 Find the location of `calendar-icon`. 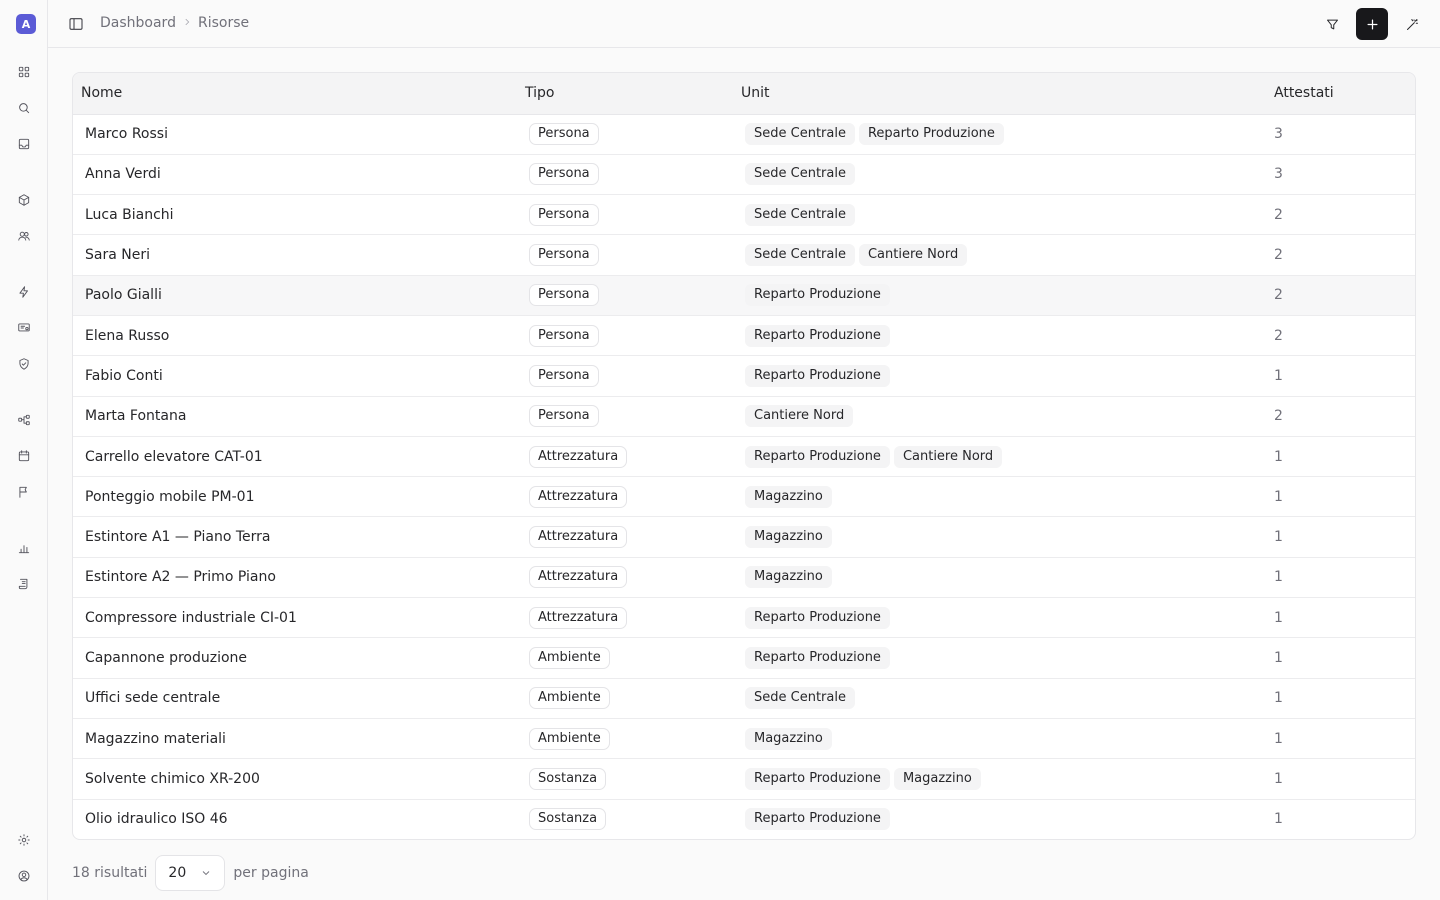

calendar-icon is located at coordinates (24, 456).